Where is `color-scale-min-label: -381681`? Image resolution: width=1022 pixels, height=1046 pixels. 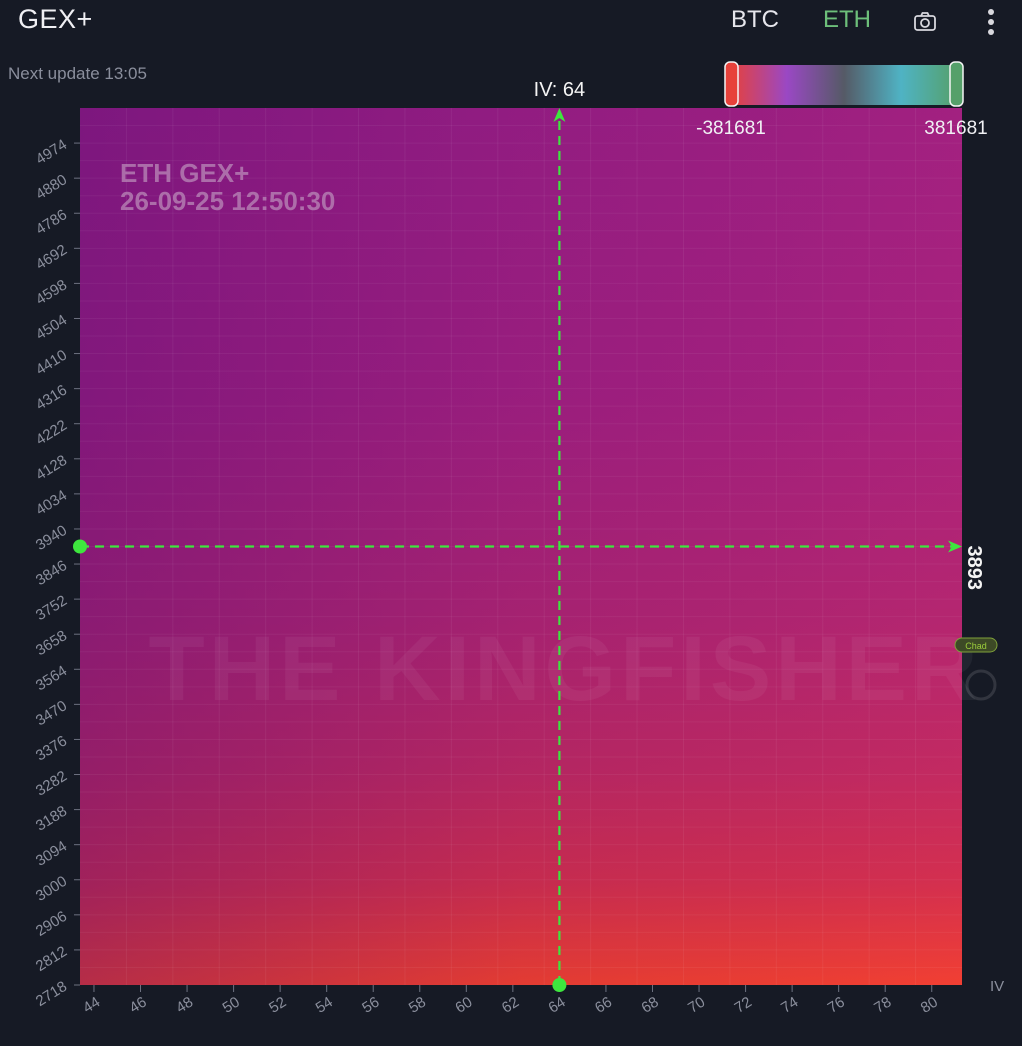
color-scale-min-label: -381681 is located at coordinates (731, 128).